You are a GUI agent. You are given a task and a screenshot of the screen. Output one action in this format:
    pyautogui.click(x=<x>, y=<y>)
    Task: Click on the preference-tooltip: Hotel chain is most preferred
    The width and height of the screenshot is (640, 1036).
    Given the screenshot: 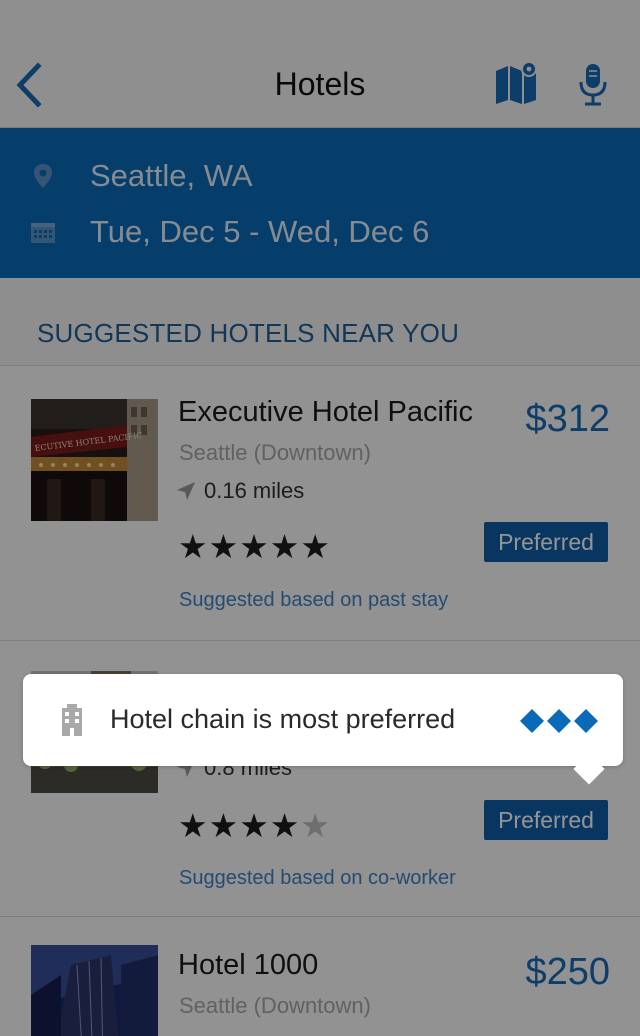 What is the action you would take?
    pyautogui.click(x=323, y=729)
    